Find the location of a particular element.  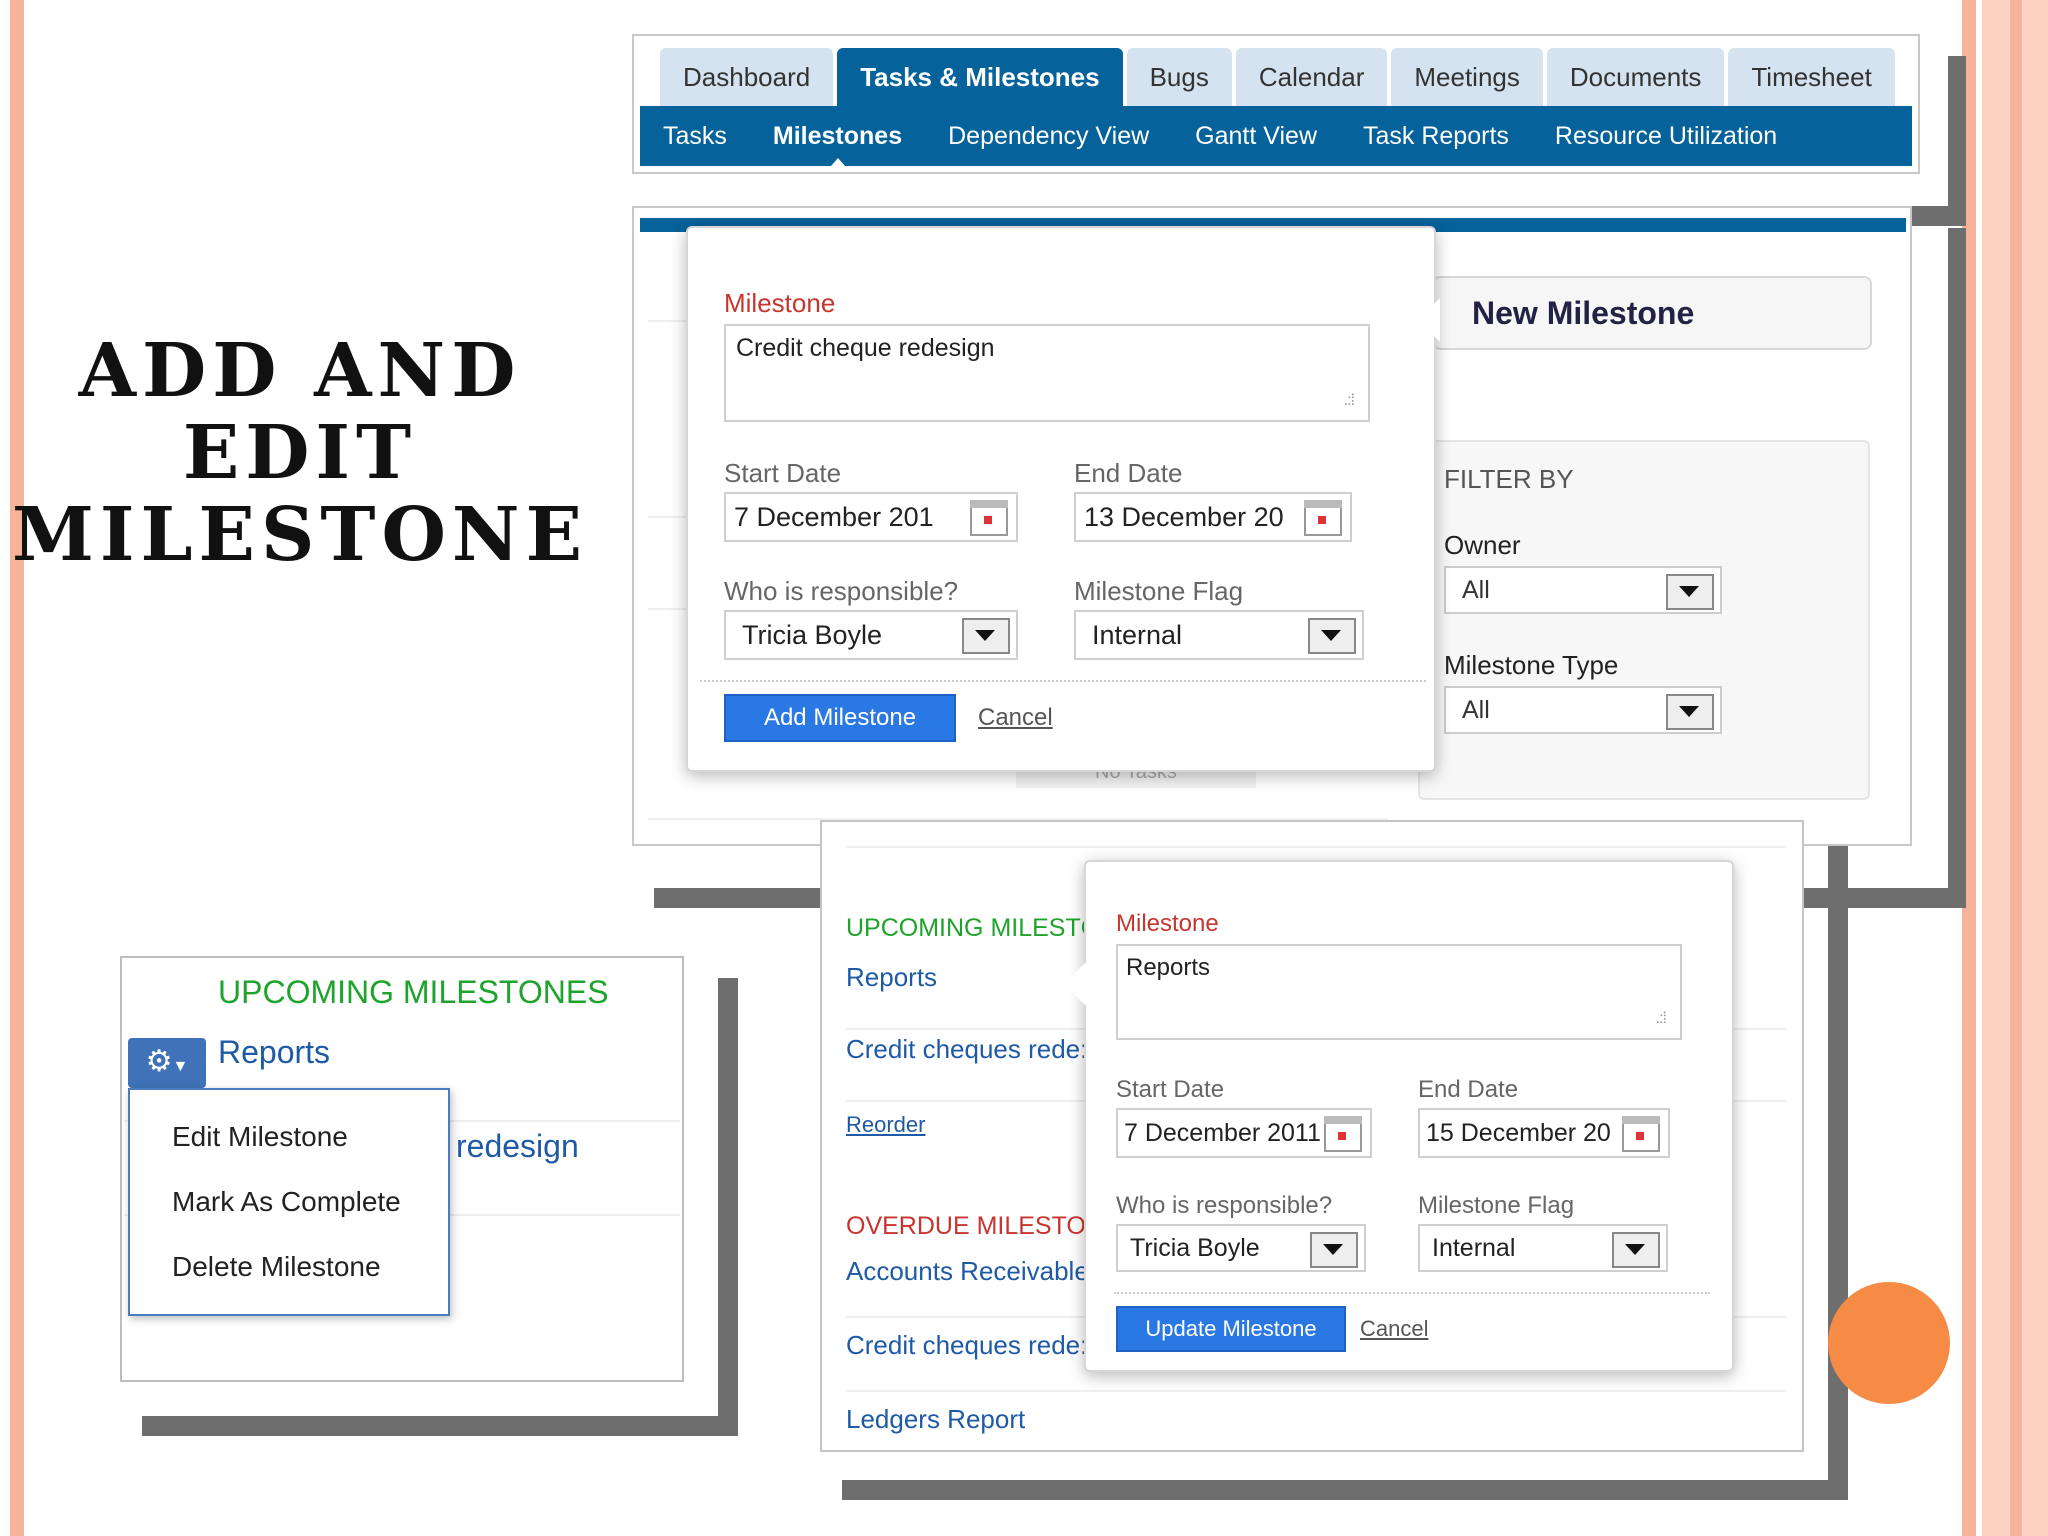

shadow-tabs-right is located at coordinates (1957, 141).